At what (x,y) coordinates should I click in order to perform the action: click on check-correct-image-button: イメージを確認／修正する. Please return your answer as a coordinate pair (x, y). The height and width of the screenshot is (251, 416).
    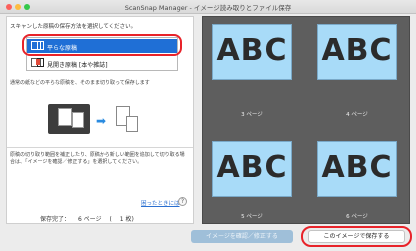
    Looking at the image, I should click on (242, 236).